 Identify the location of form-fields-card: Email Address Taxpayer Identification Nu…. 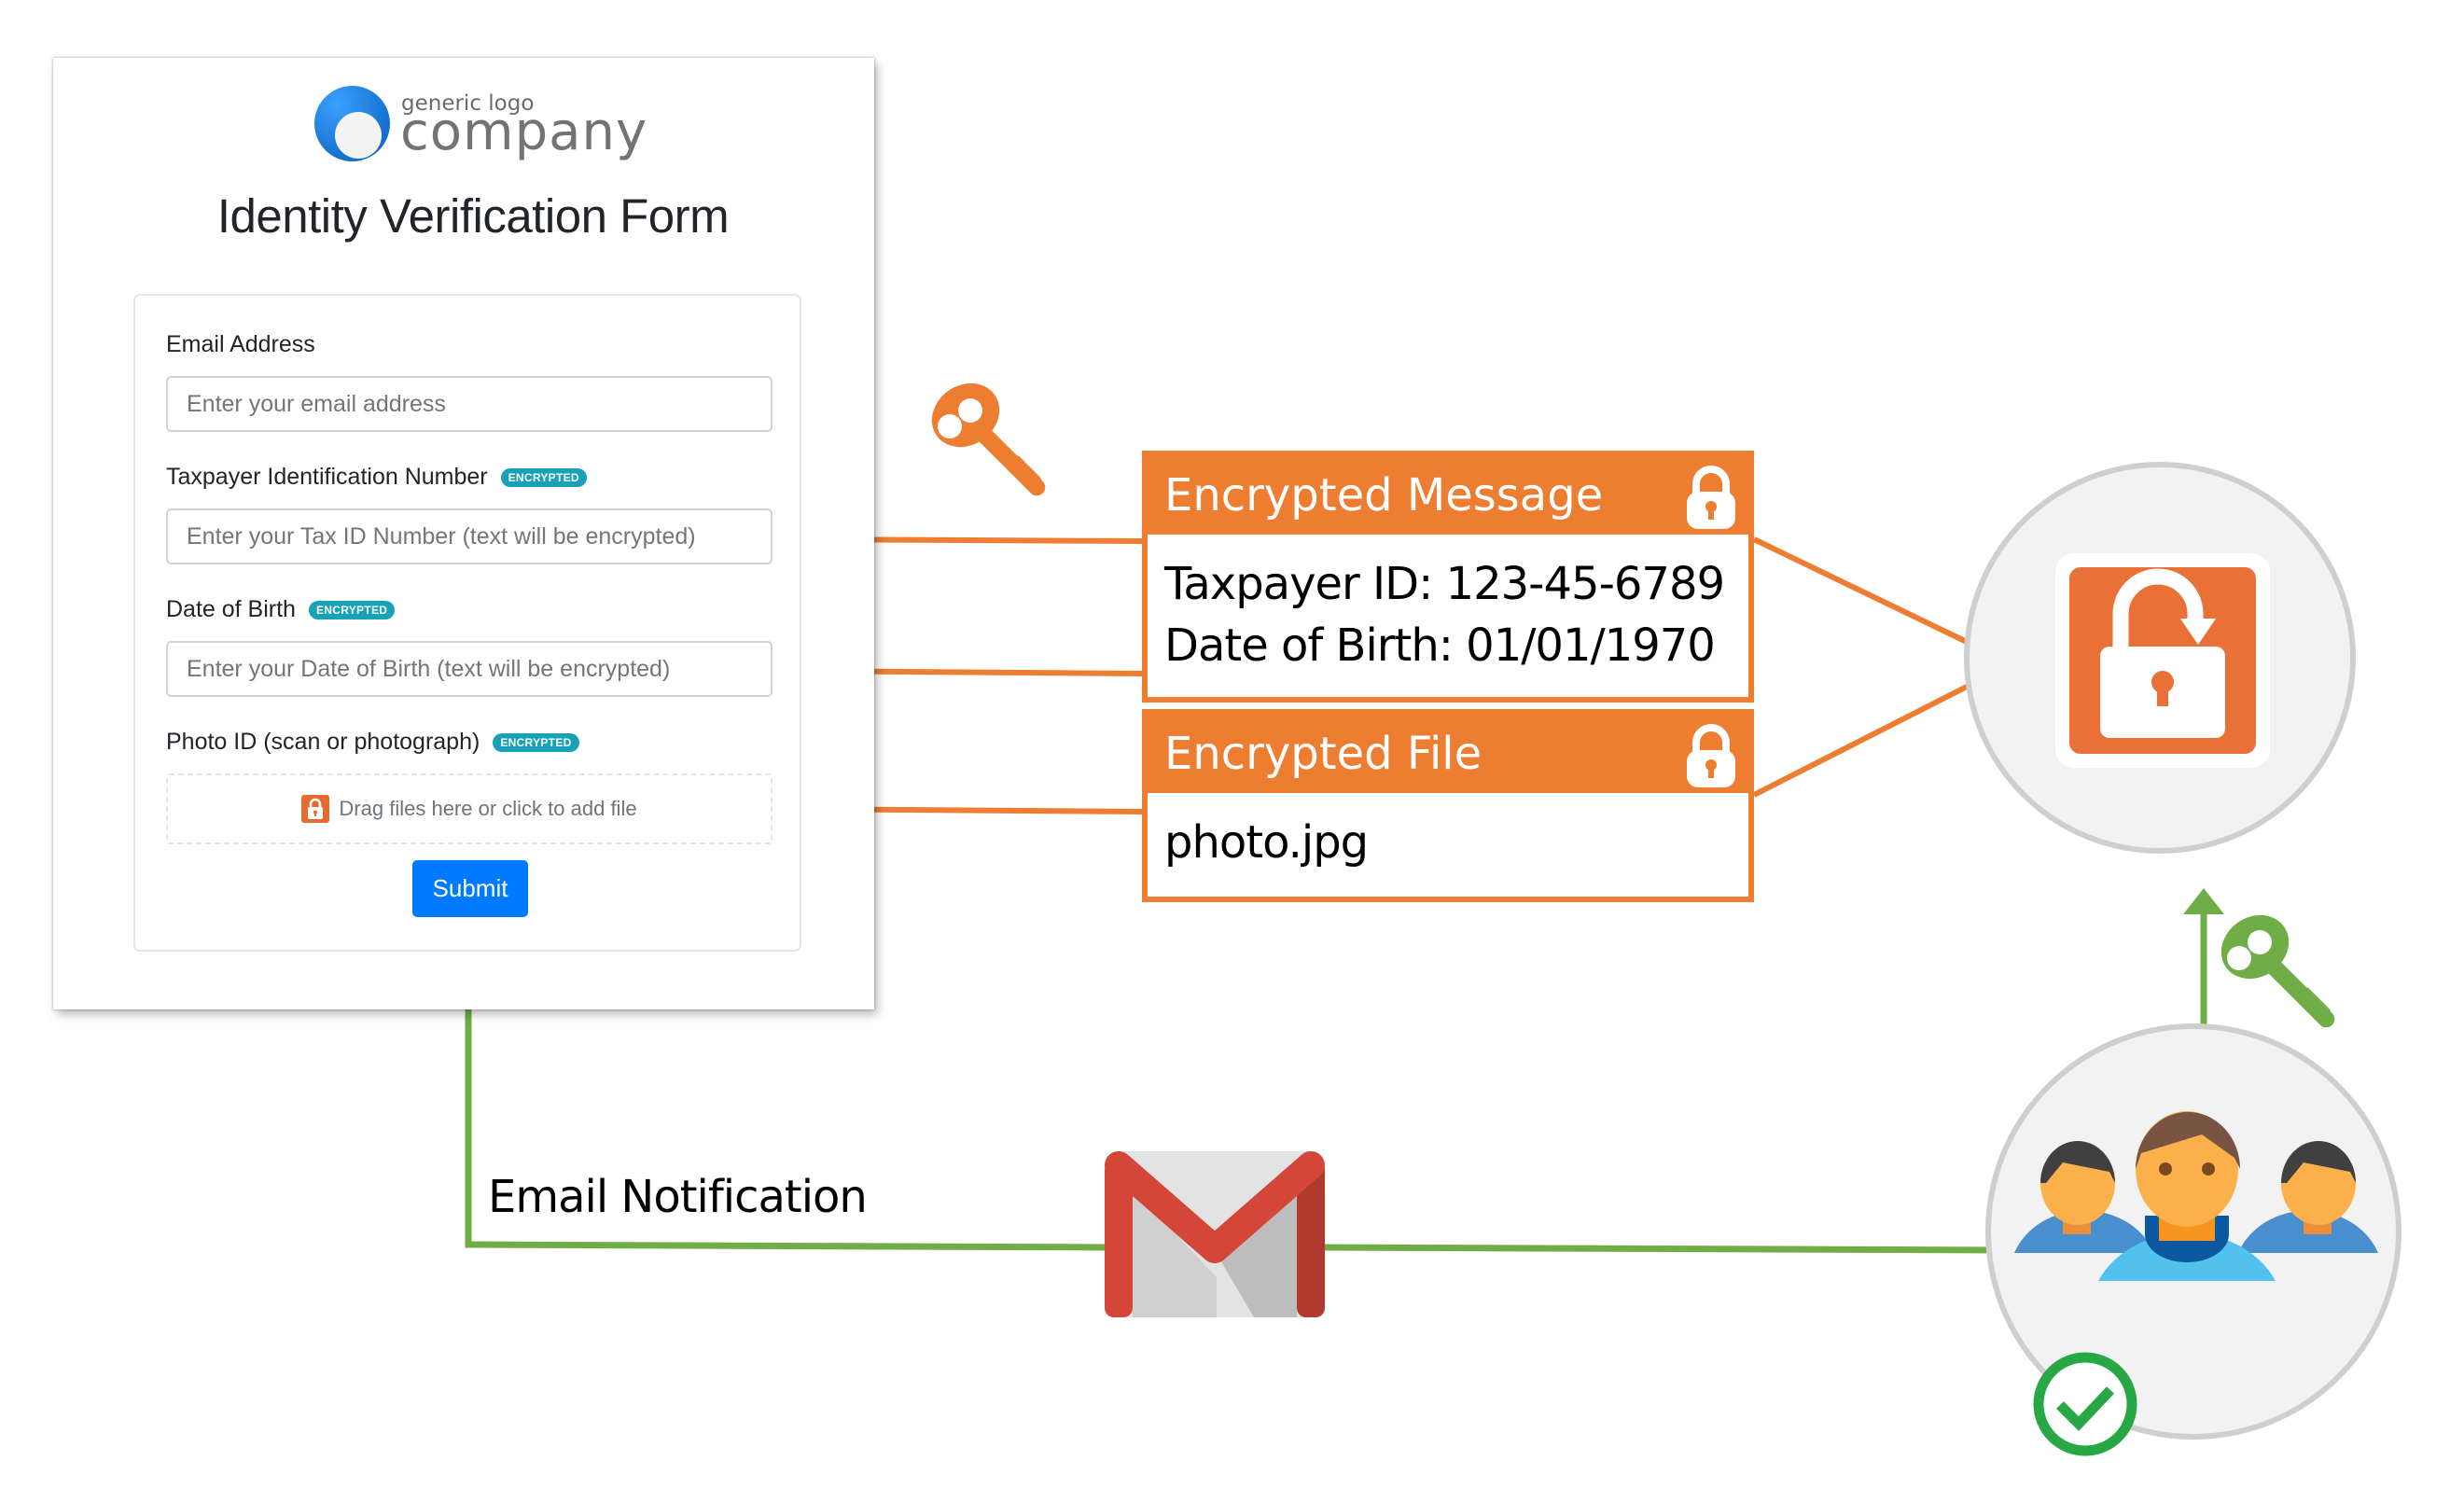
(467, 623).